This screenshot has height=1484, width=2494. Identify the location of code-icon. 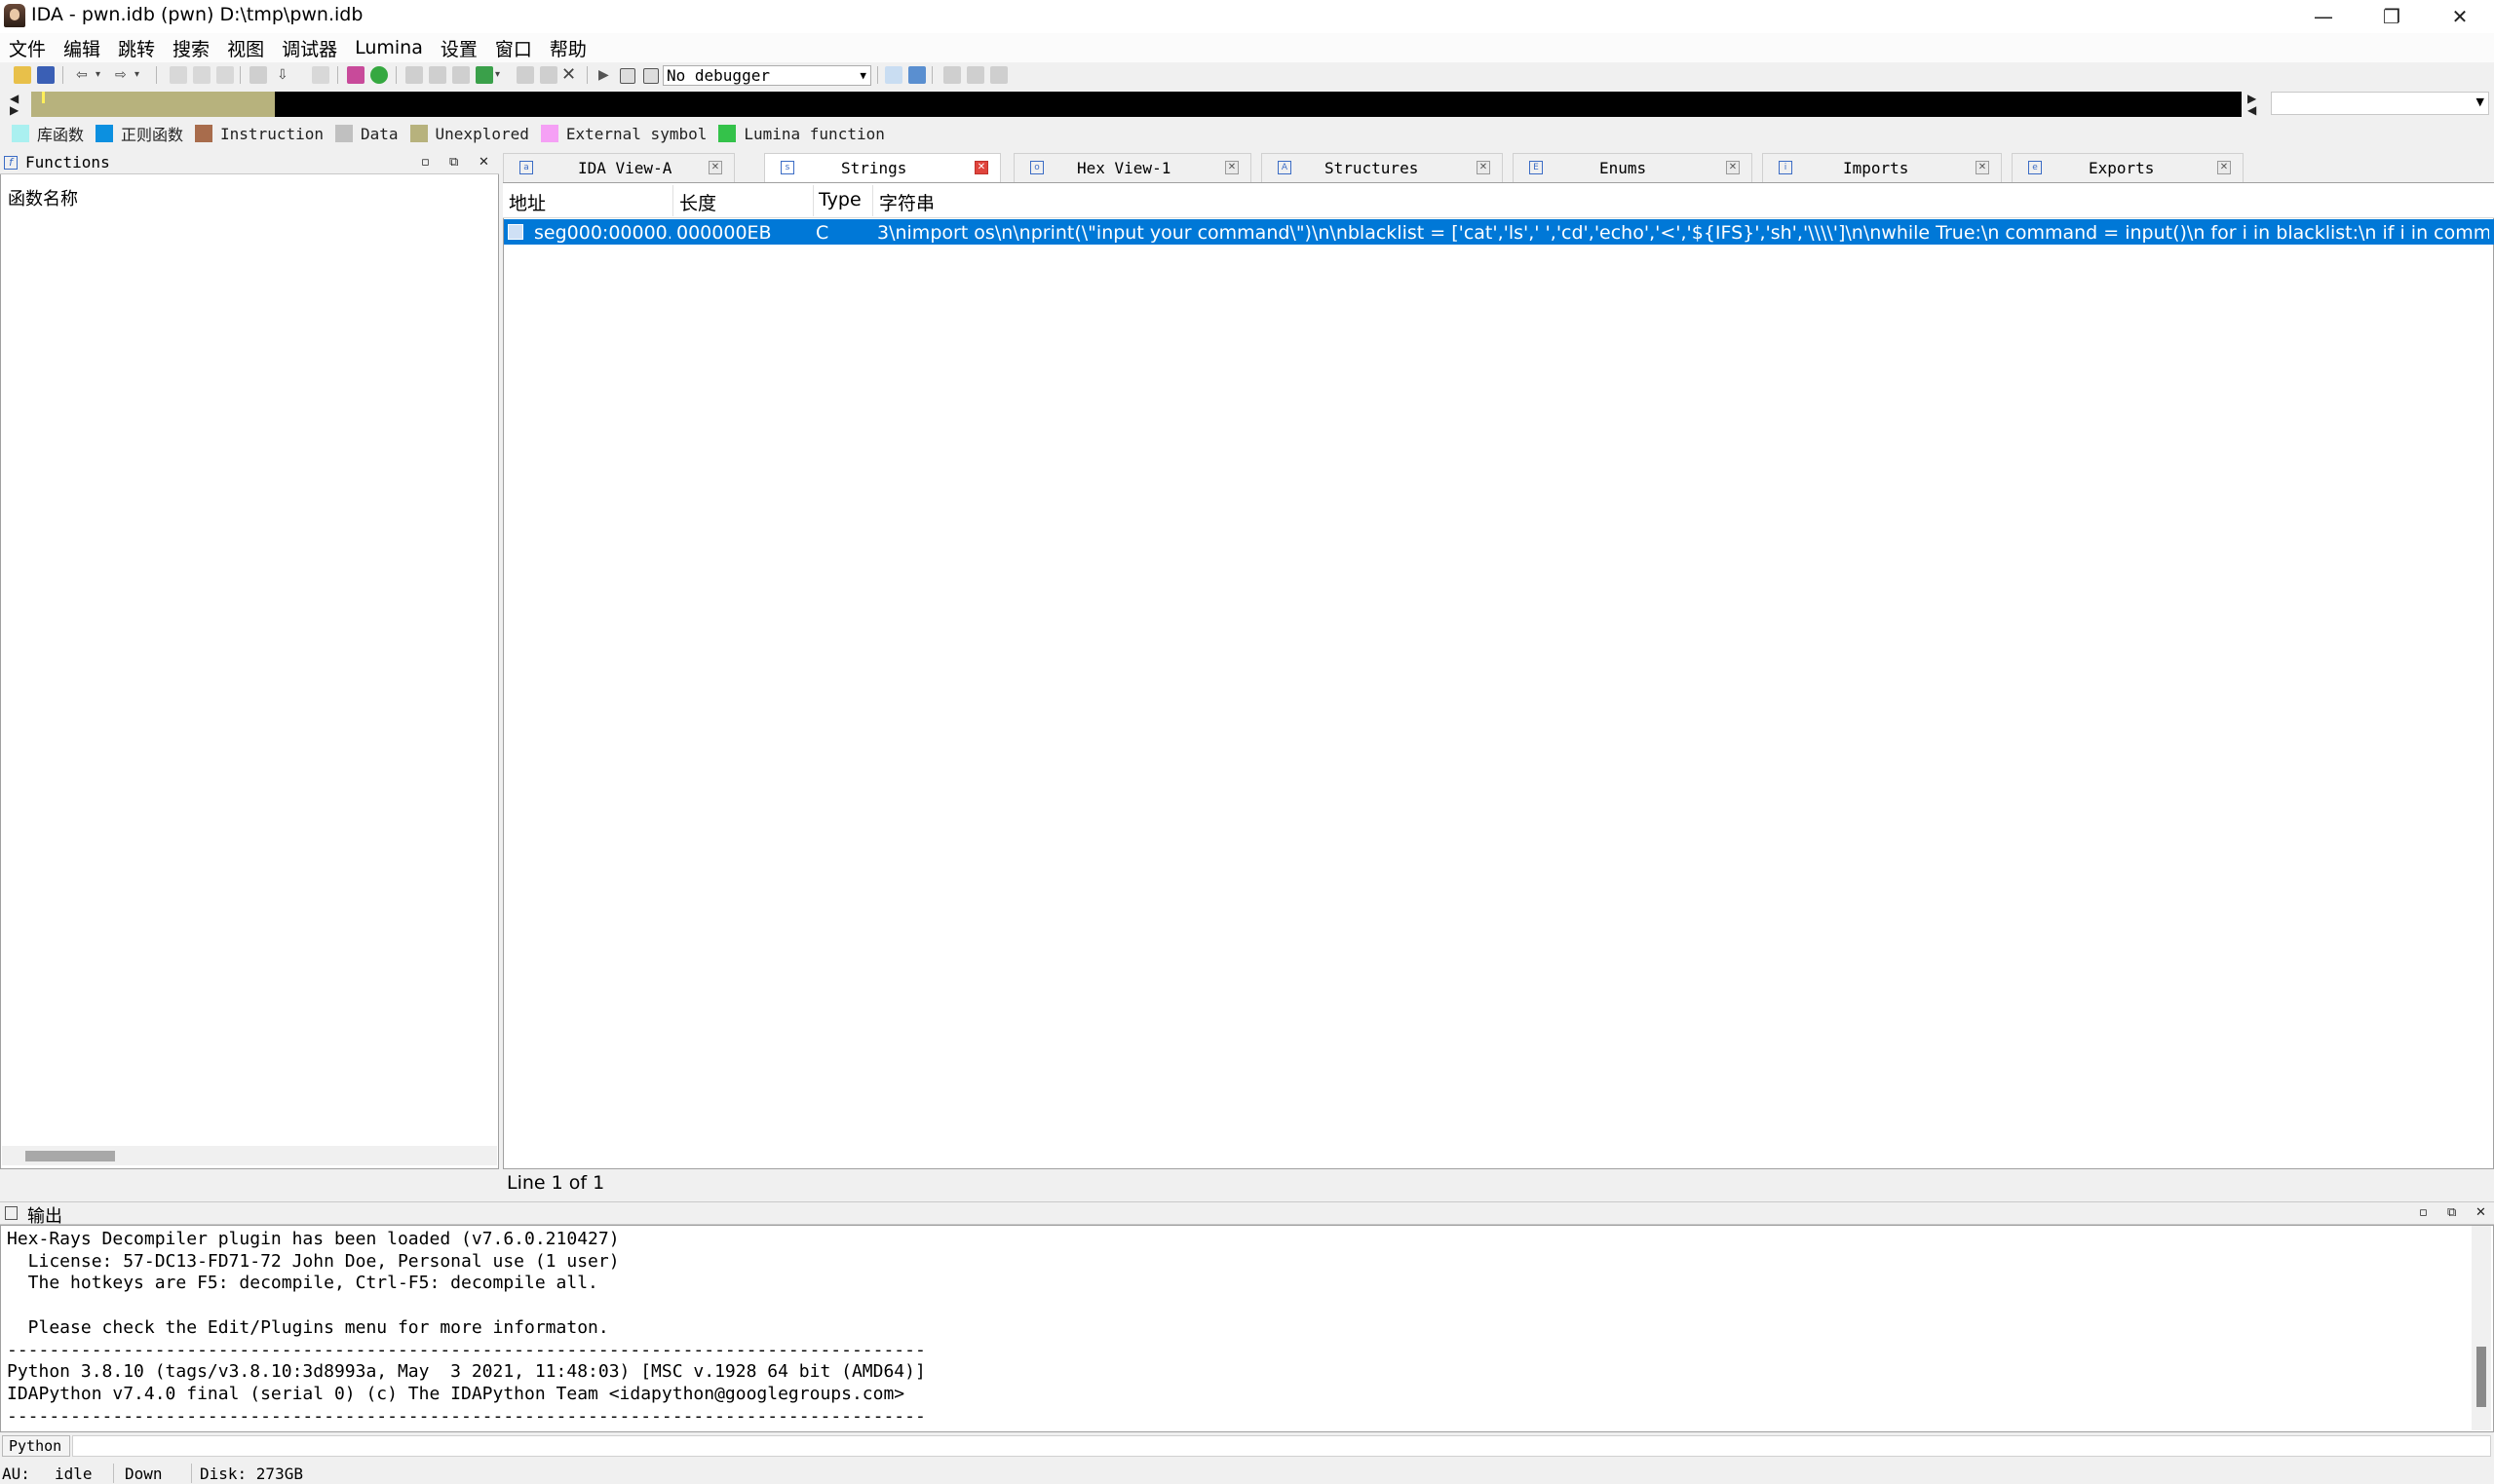
(178, 75).